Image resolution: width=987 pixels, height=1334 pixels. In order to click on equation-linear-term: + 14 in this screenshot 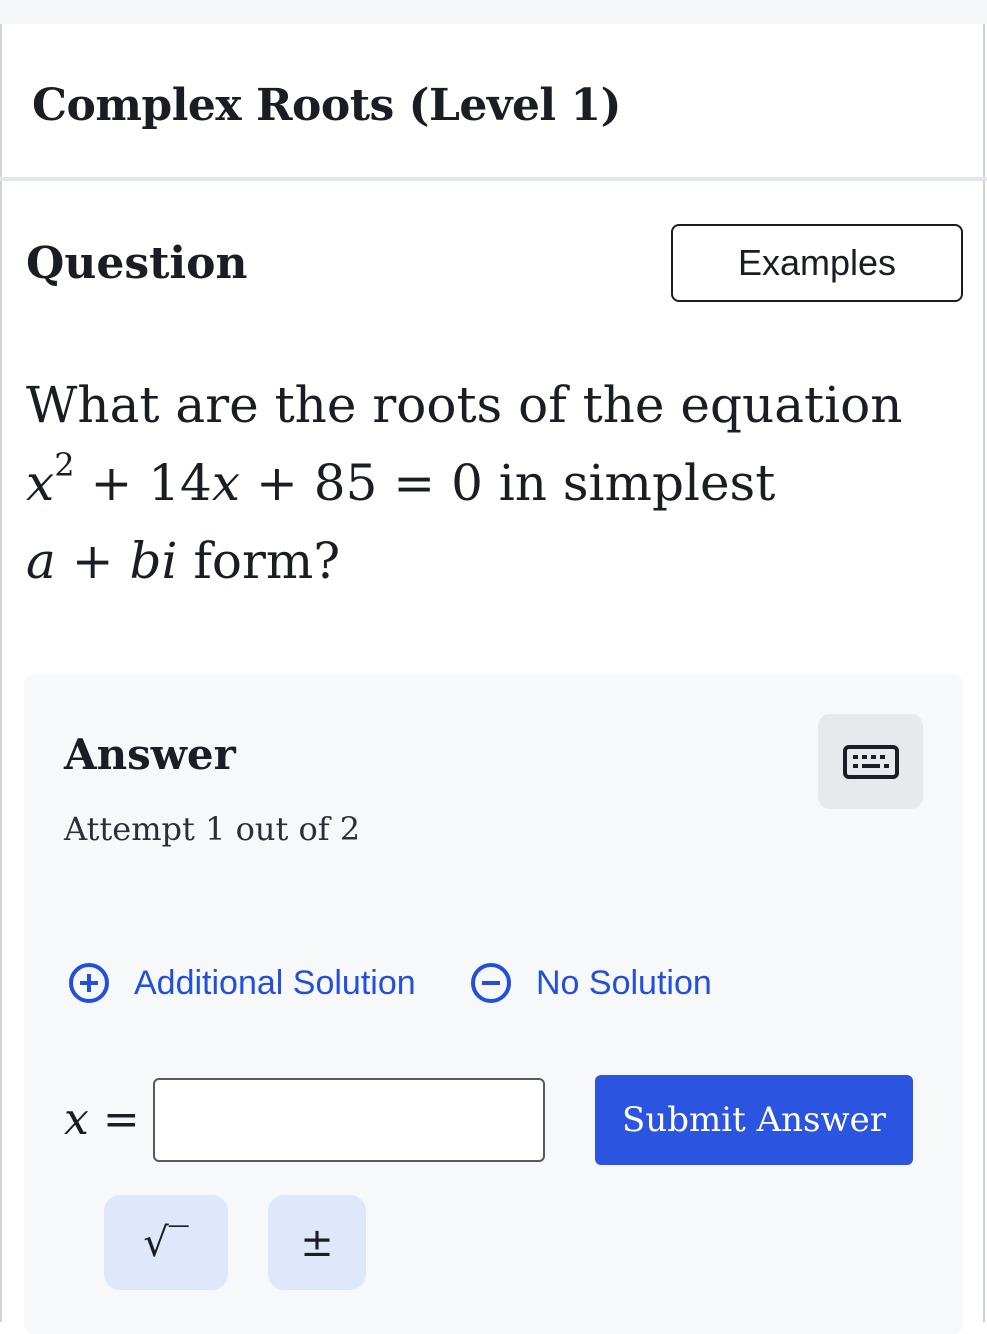, I will do `click(143, 483)`.